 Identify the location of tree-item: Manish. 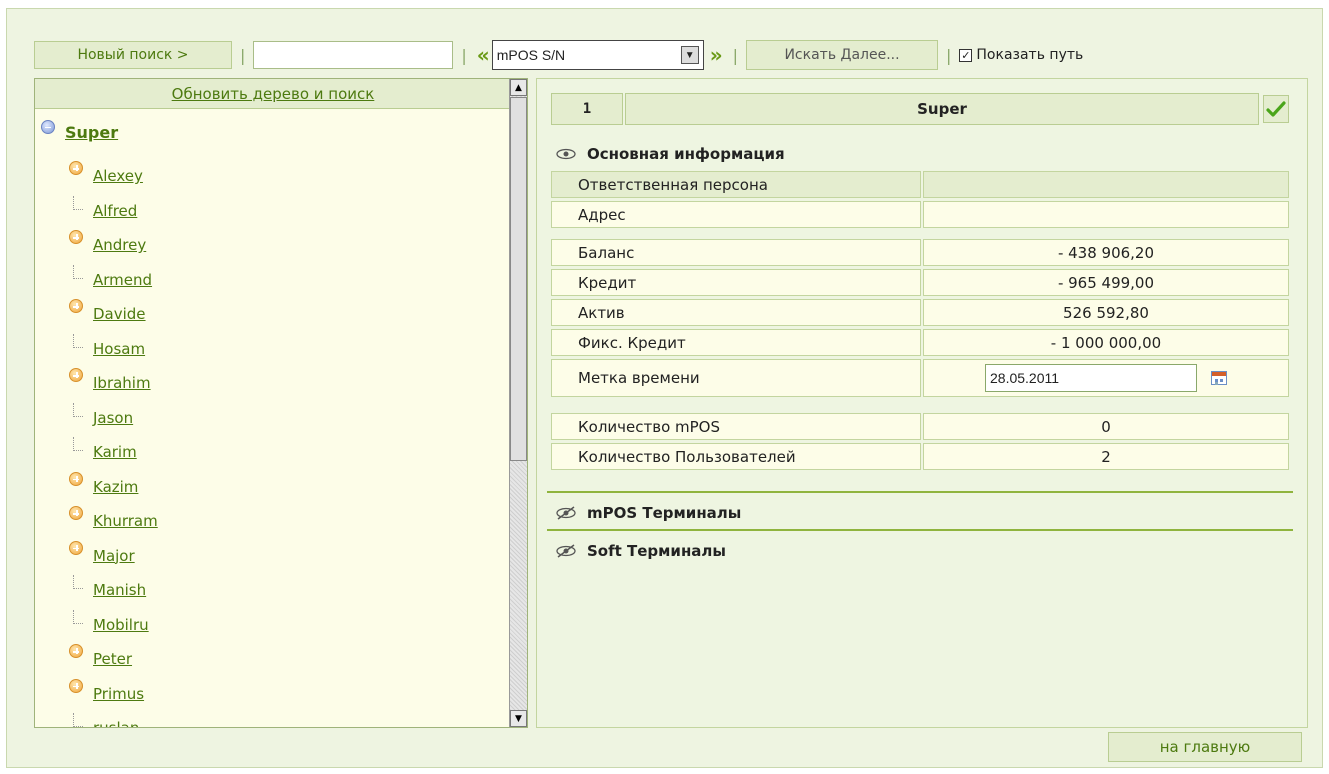
(107, 590).